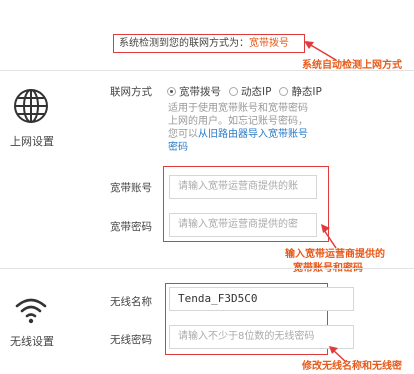 This screenshot has height=374, width=414. I want to click on import-old-router-link-cont: 密码, so click(255, 147).